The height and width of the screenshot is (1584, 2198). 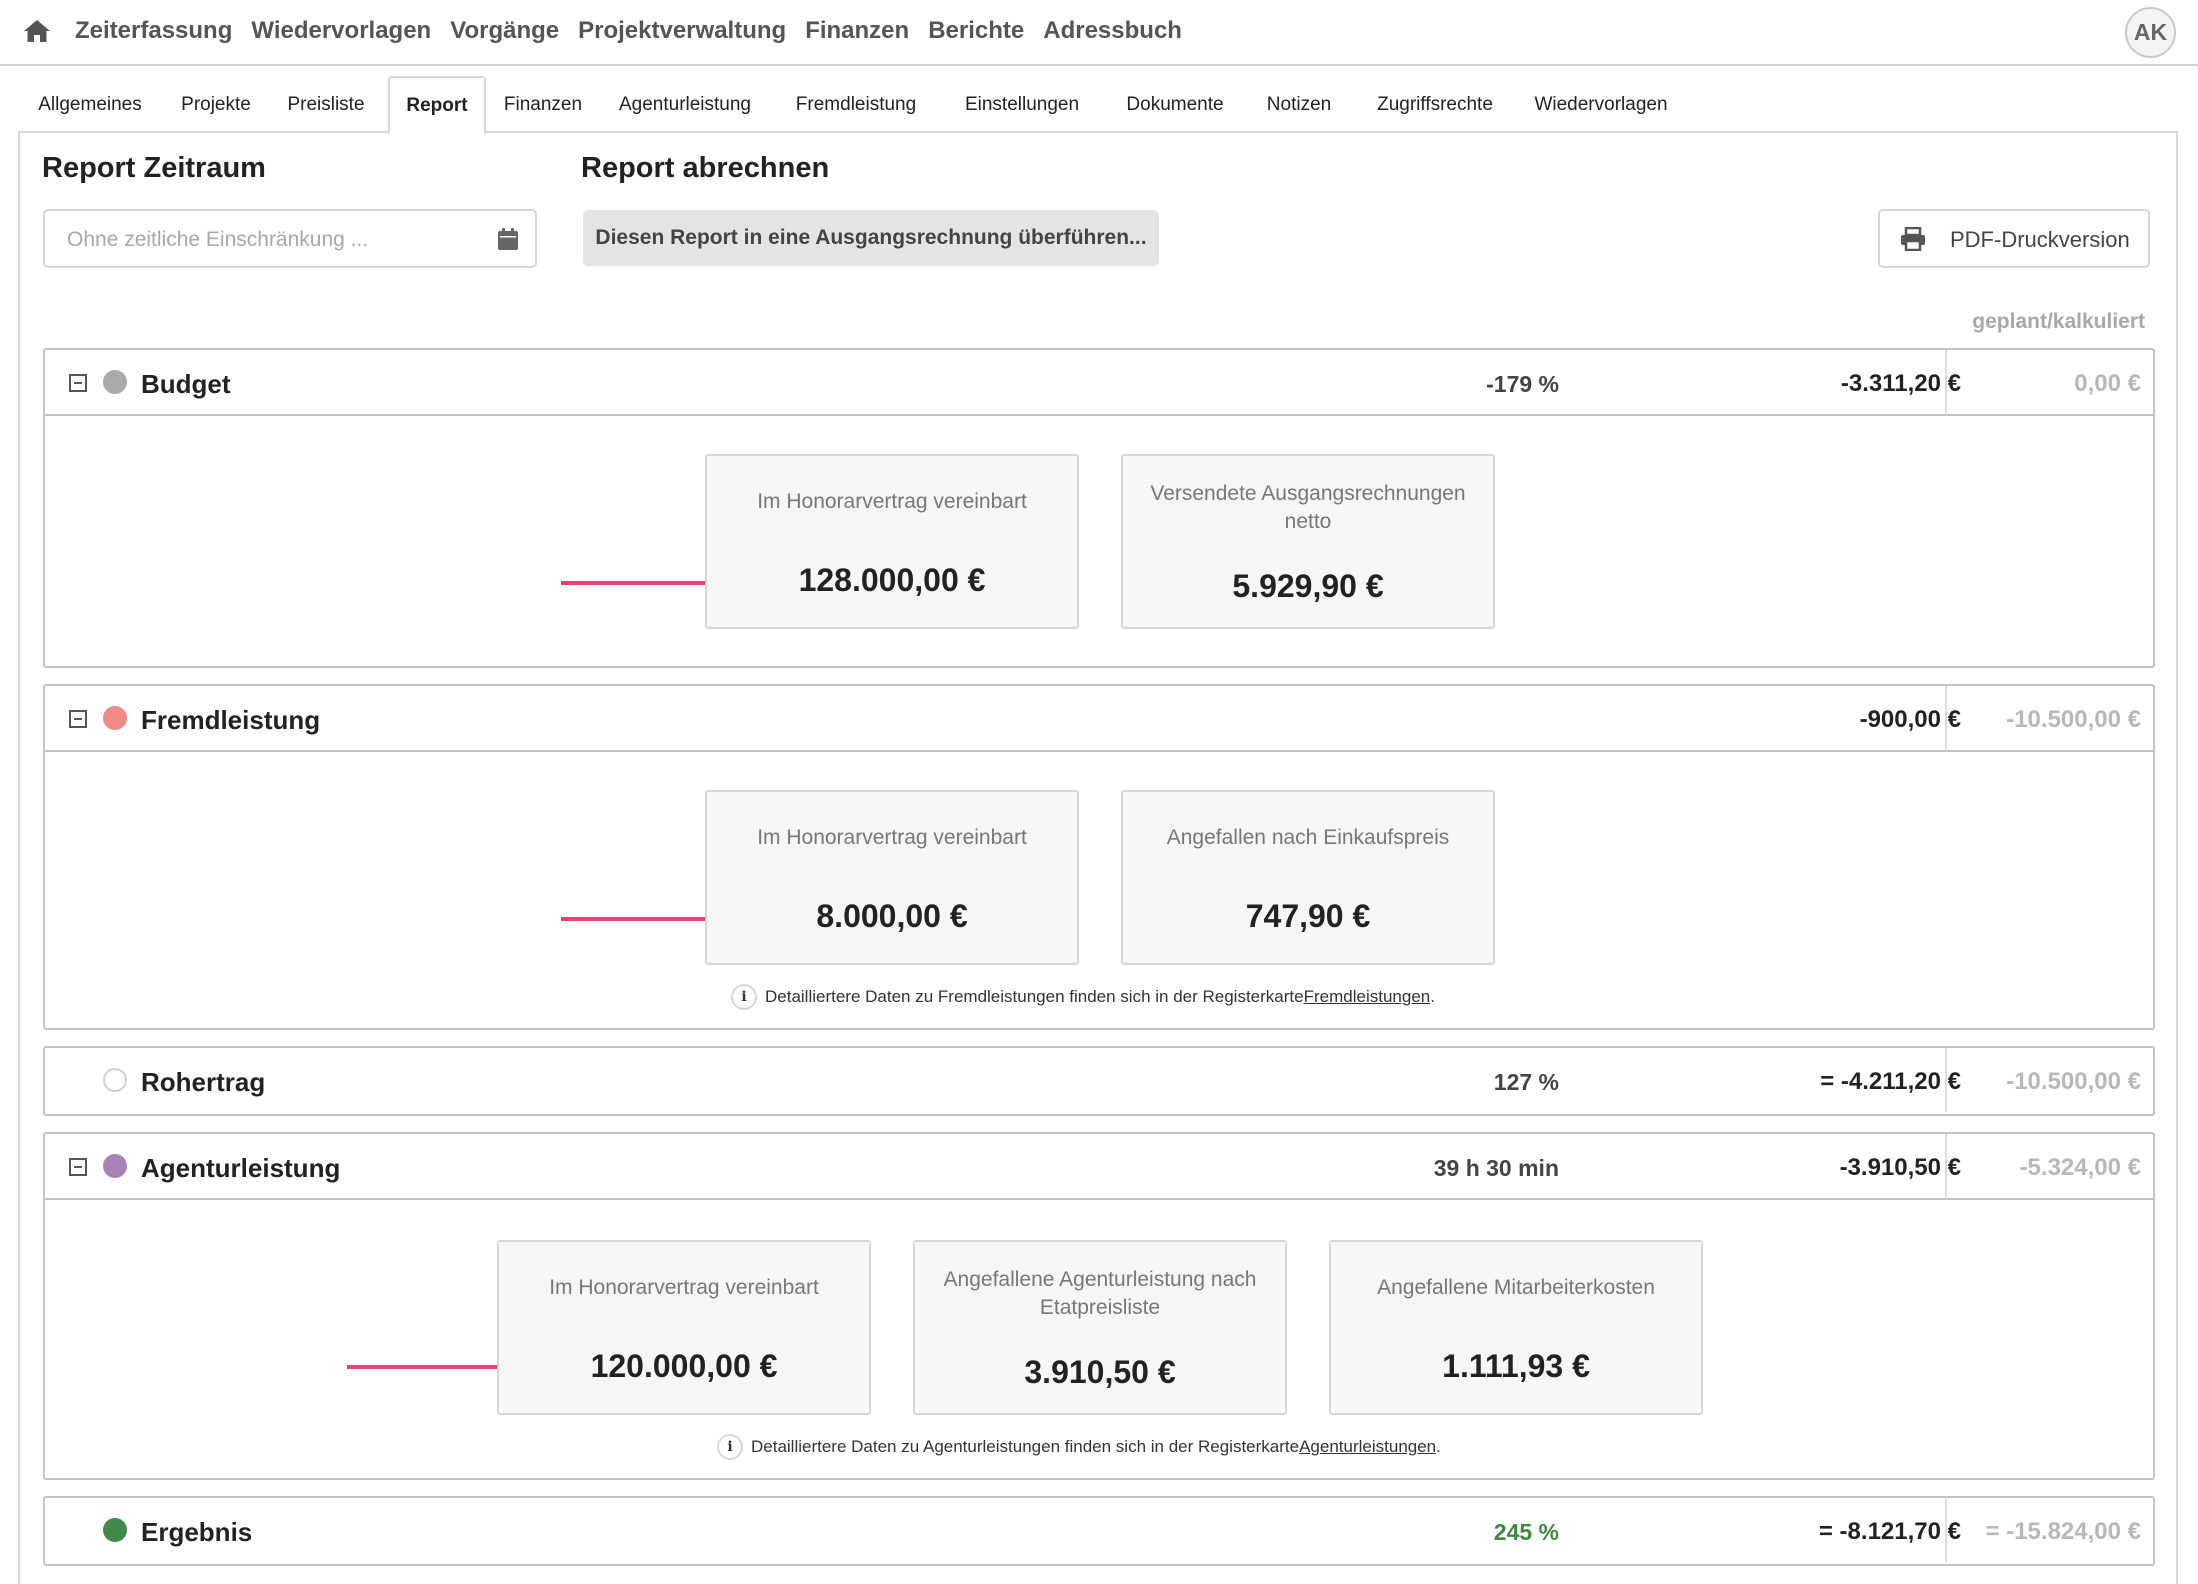 What do you see at coordinates (682, 31) in the screenshot?
I see `nav-projektverwaltung: Projektverwaltung` at bounding box center [682, 31].